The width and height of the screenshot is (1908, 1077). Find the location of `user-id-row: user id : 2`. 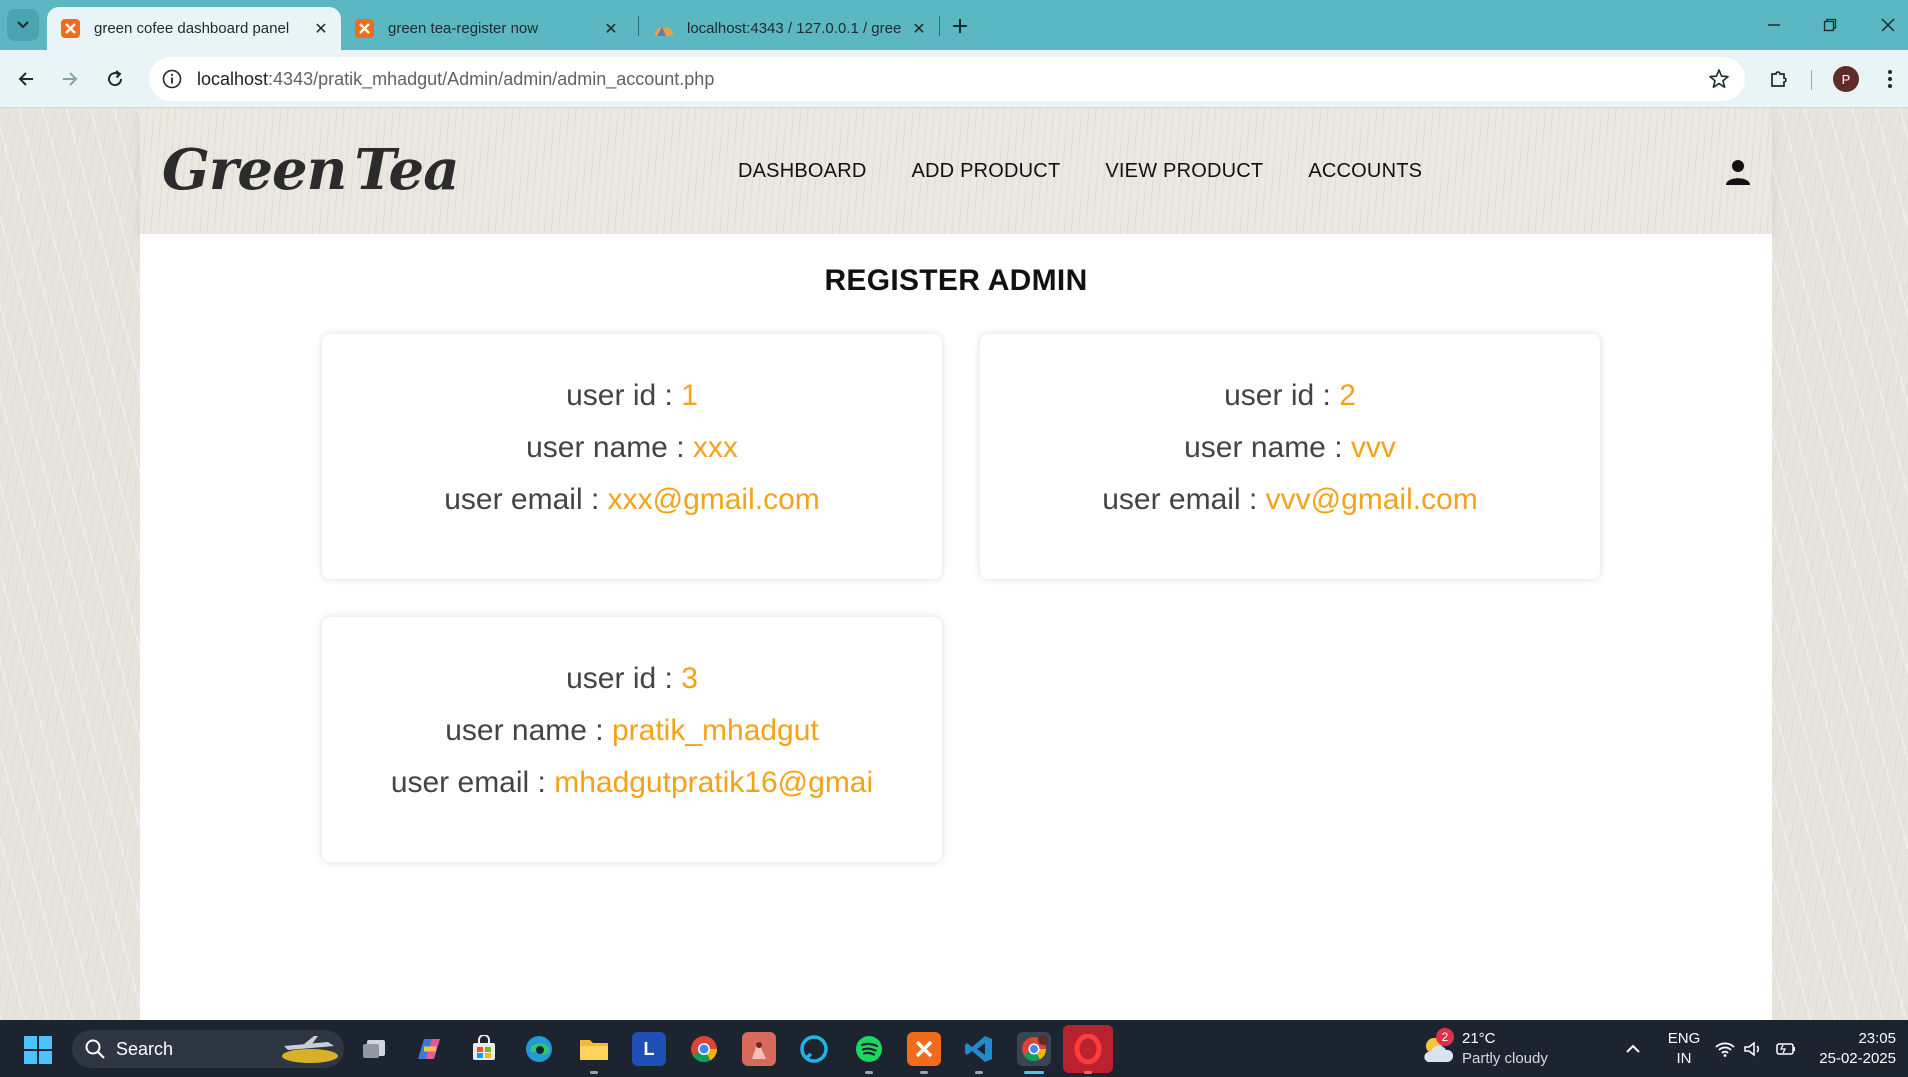

user-id-row: user id : 2 is located at coordinates (1290, 396).